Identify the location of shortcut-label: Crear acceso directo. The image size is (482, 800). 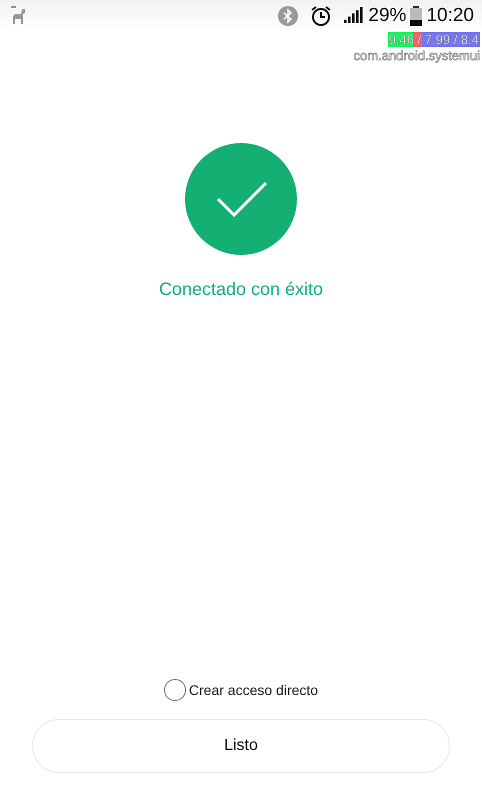
(253, 690).